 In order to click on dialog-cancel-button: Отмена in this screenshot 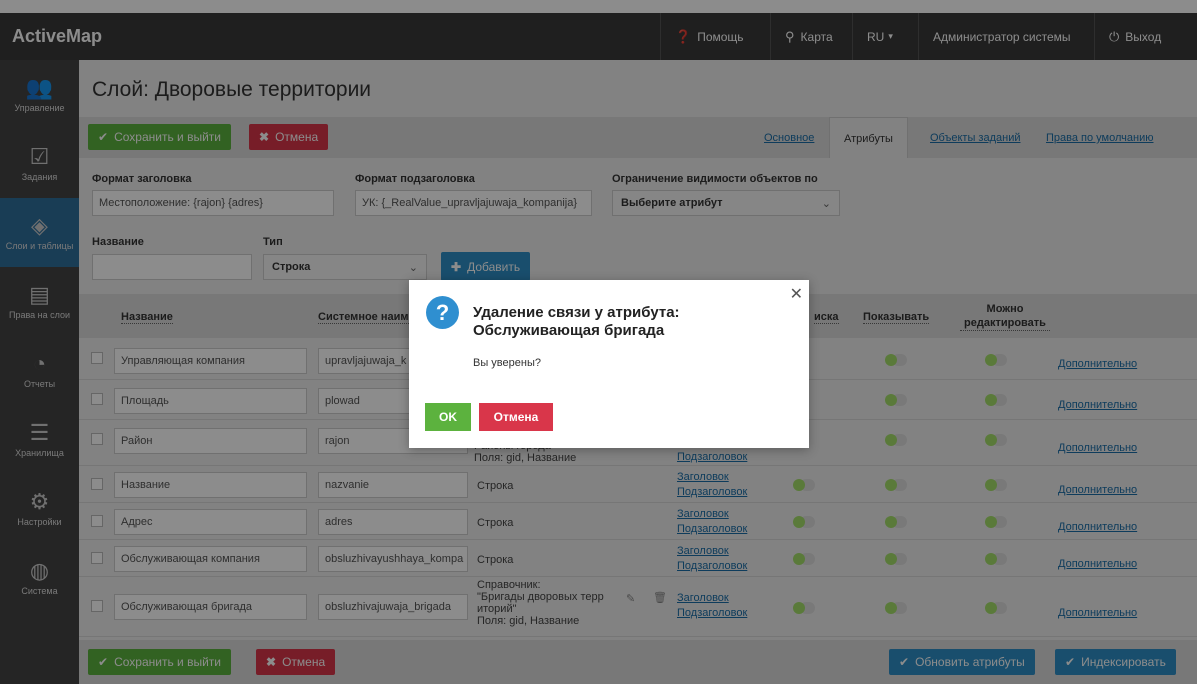, I will do `click(516, 417)`.